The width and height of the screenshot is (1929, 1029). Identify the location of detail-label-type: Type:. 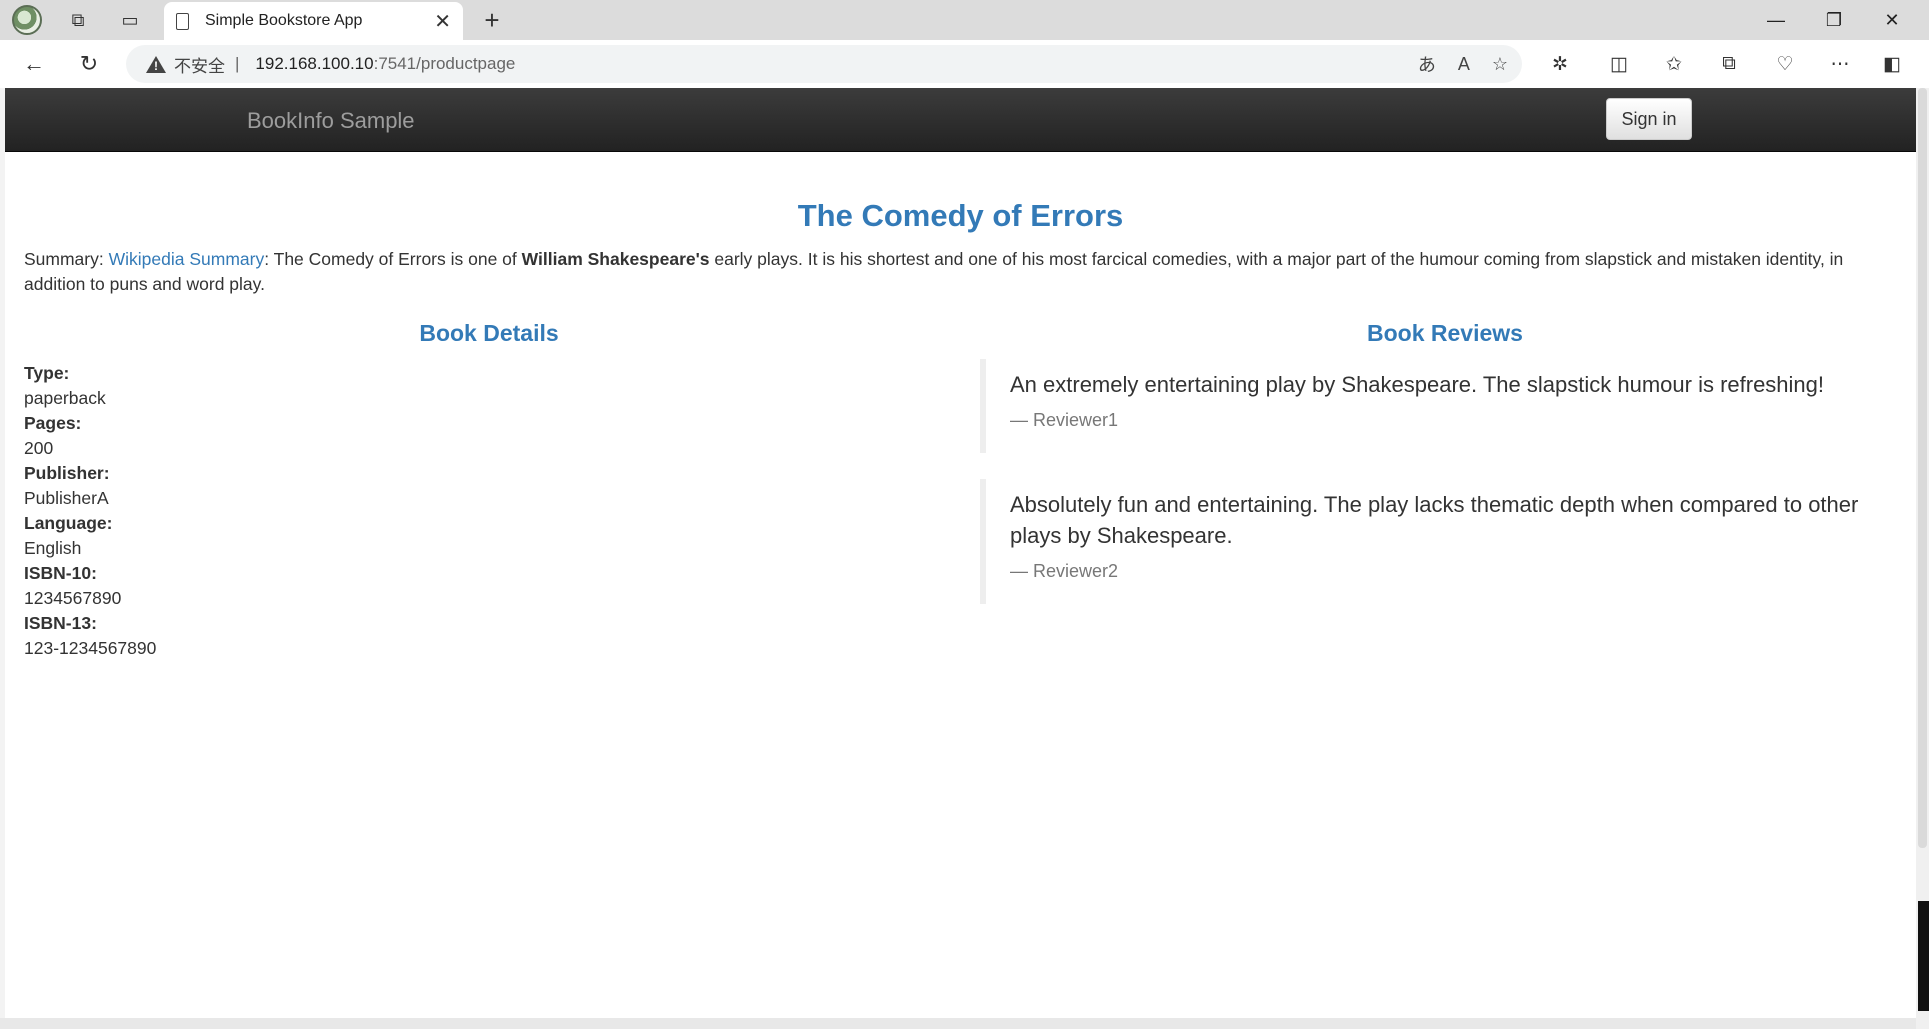
(47, 373).